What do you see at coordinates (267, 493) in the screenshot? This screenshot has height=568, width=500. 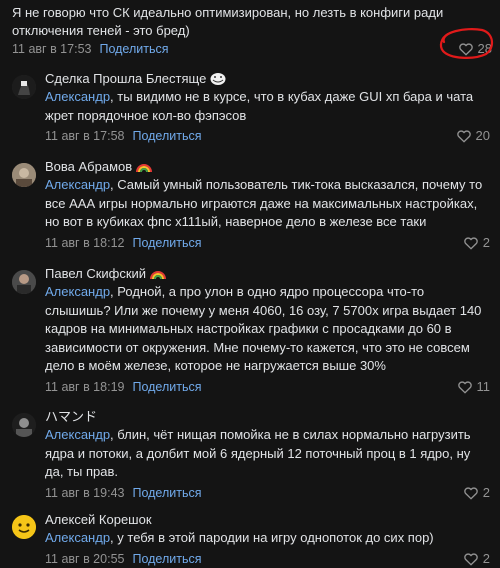 I see `reply-meta: 11 авг в 19:43 Поделиться 2` at bounding box center [267, 493].